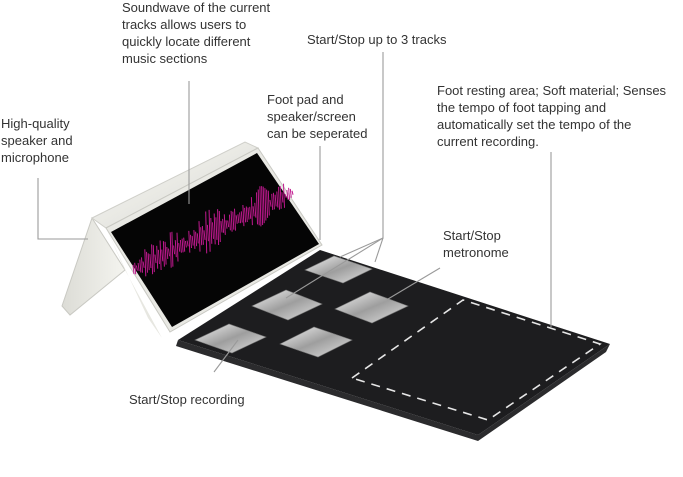  I want to click on waveform-bar, so click(292, 192).